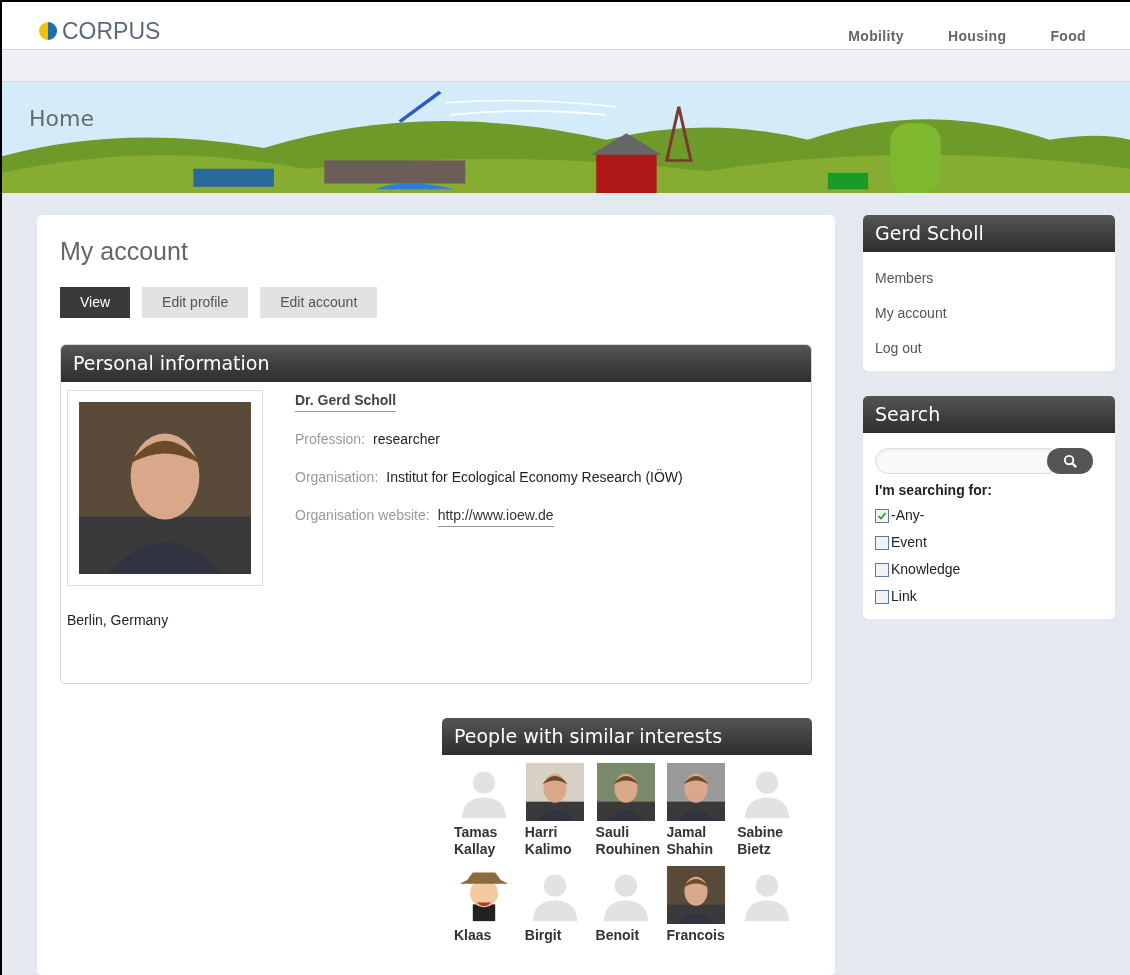 The height and width of the screenshot is (975, 1130). Describe the element at coordinates (963, 461) in the screenshot. I see `search-field` at that location.